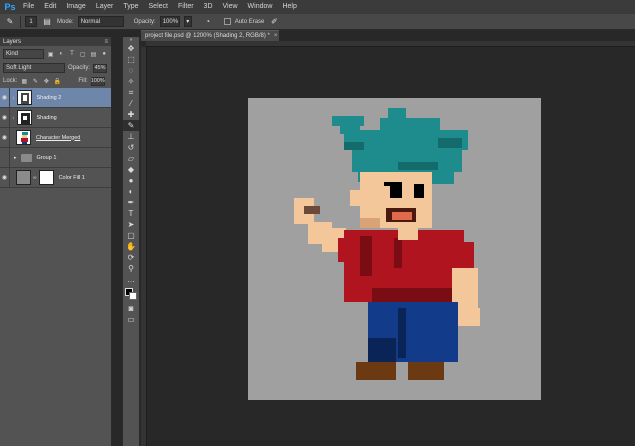 Image resolution: width=635 pixels, height=446 pixels. I want to click on mode-label: Mode:, so click(65, 21).